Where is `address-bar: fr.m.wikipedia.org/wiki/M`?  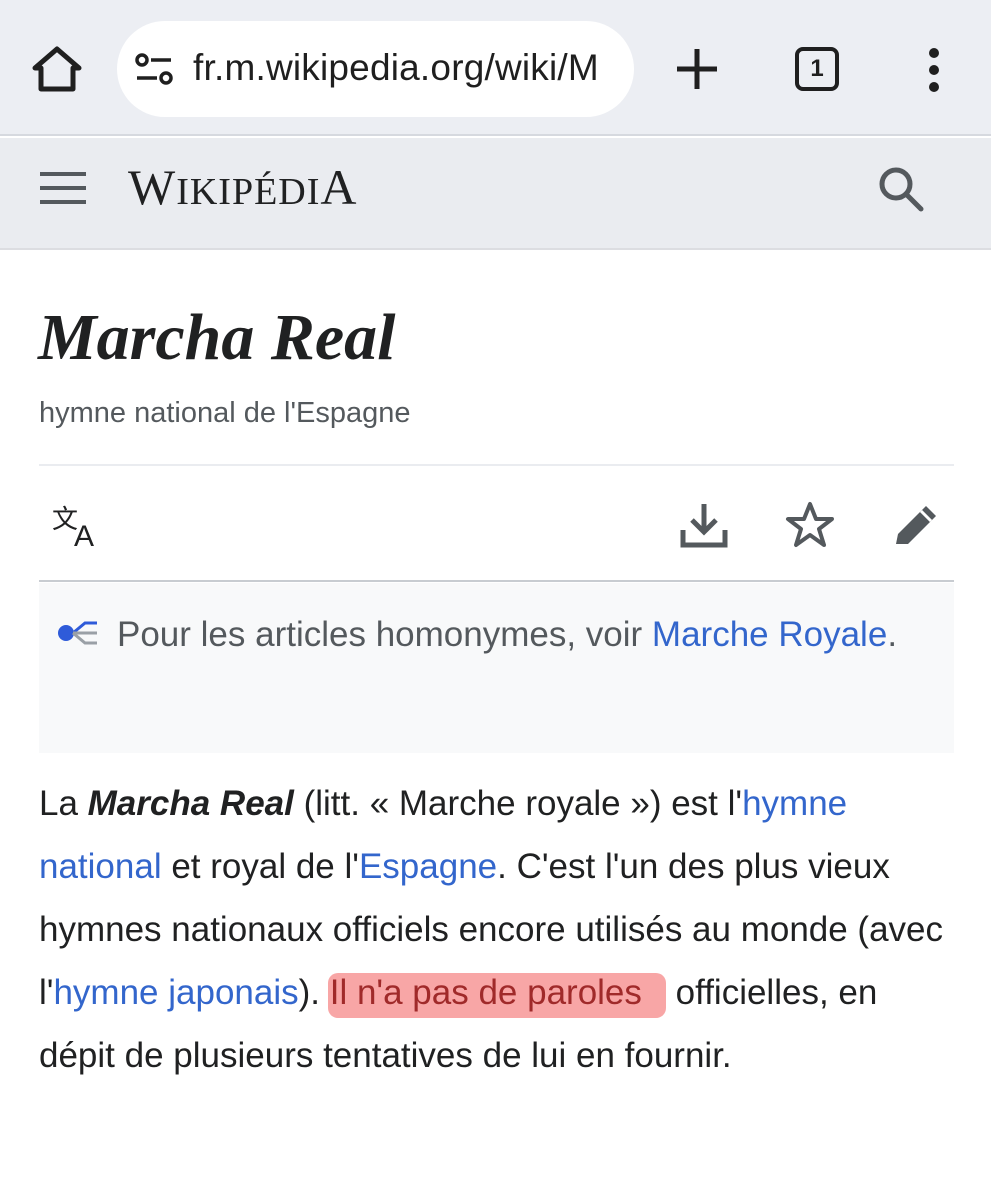
address-bar: fr.m.wikipedia.org/wiki/M is located at coordinates (375, 69).